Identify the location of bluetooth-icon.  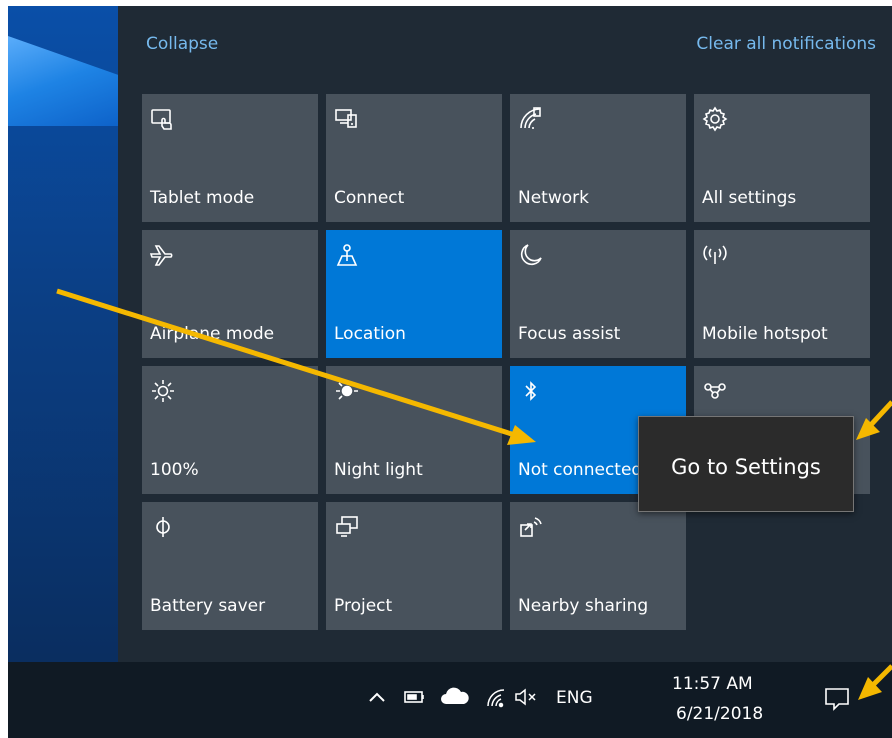
(531, 391).